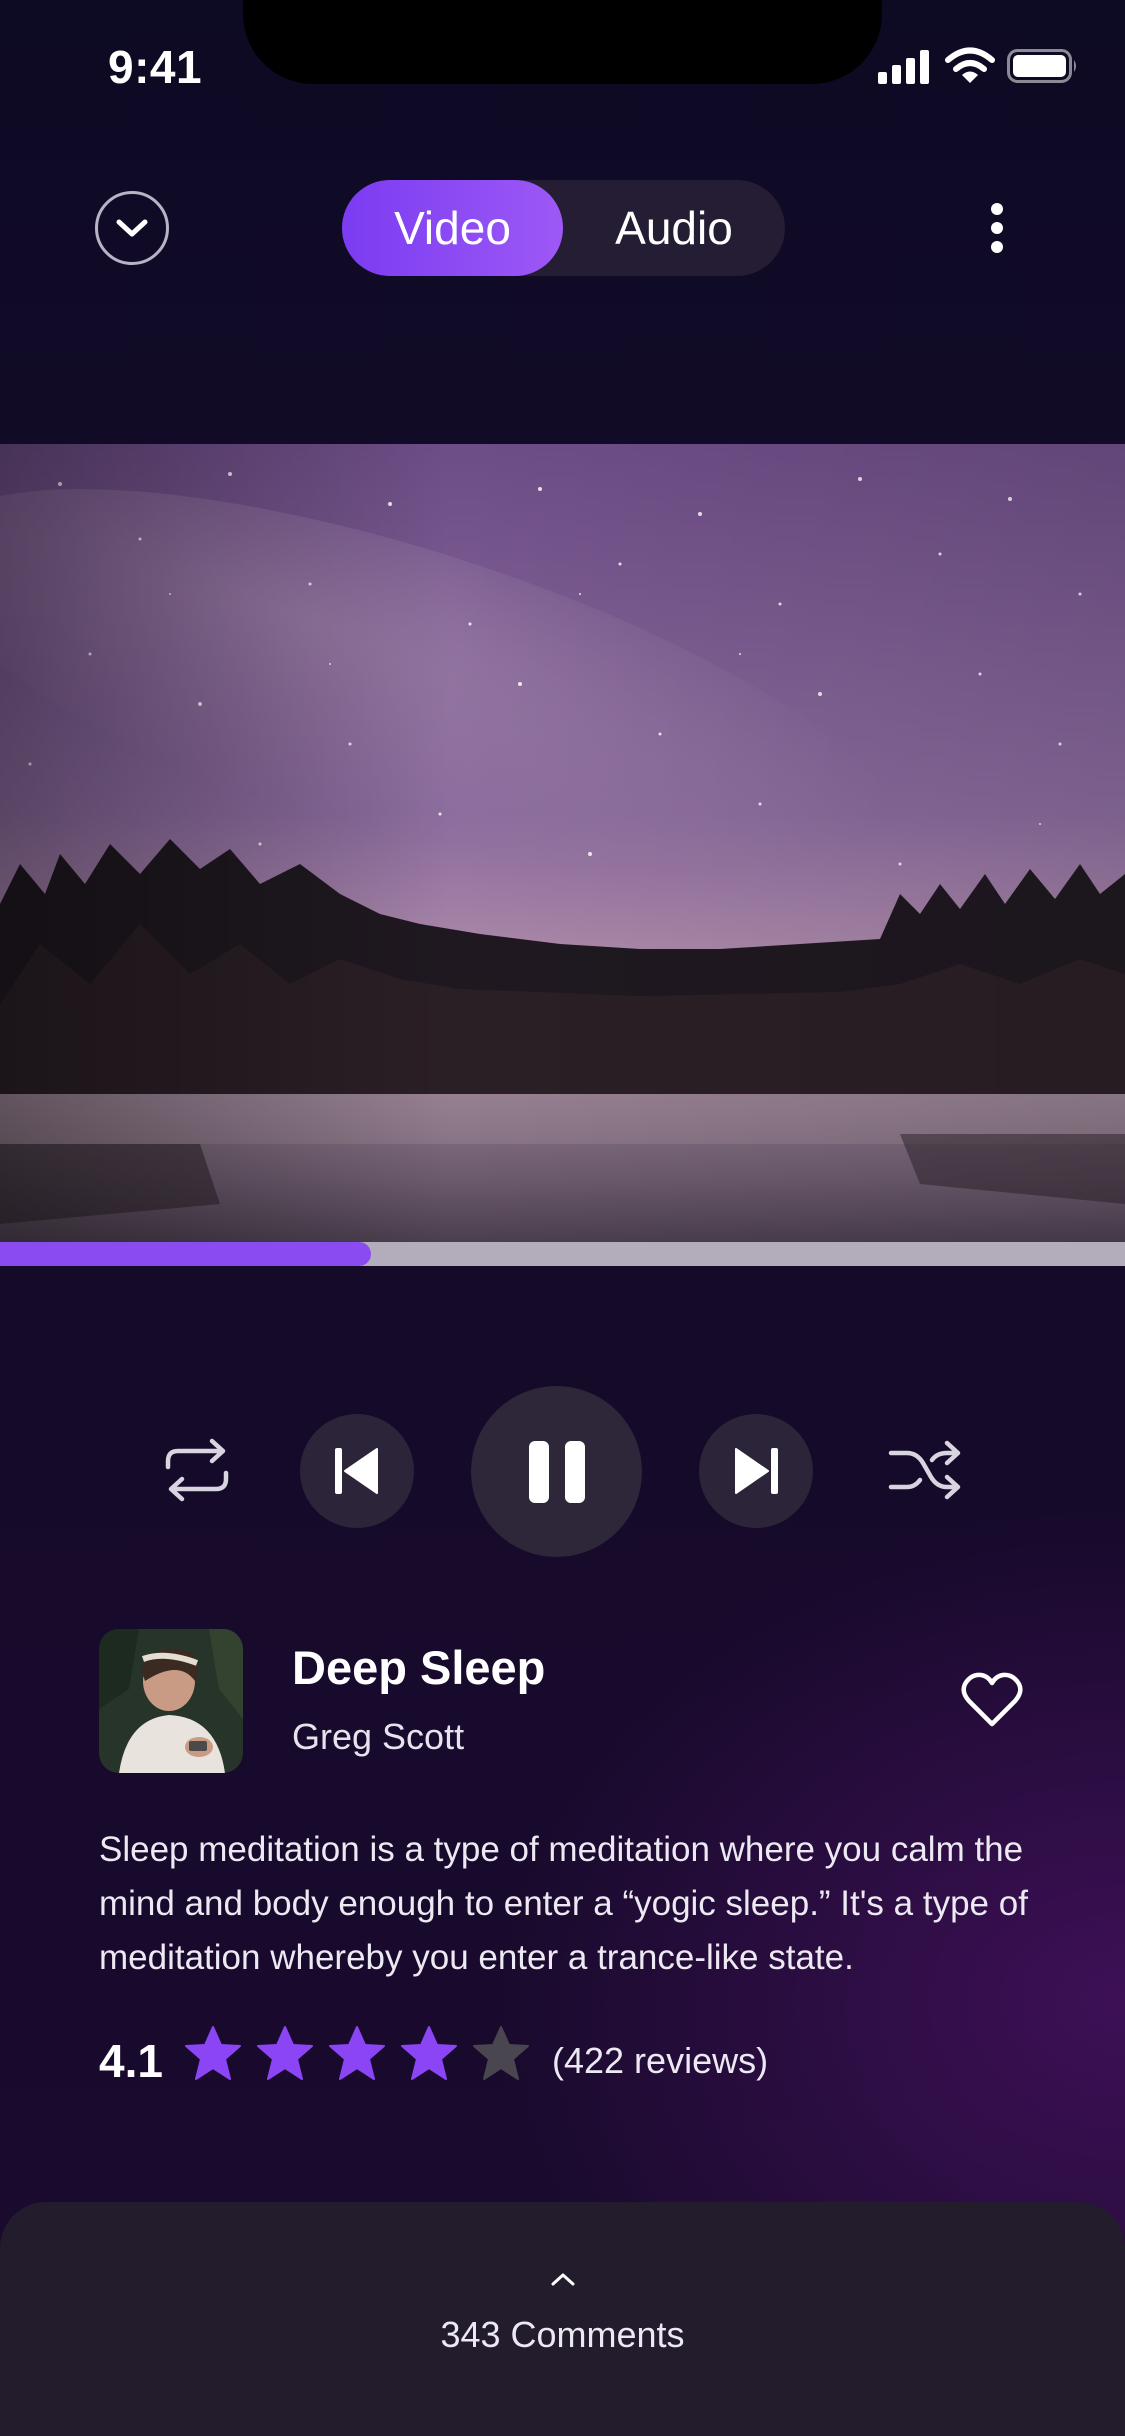  Describe the element at coordinates (171, 1701) in the screenshot. I see `track-cover-image` at that location.